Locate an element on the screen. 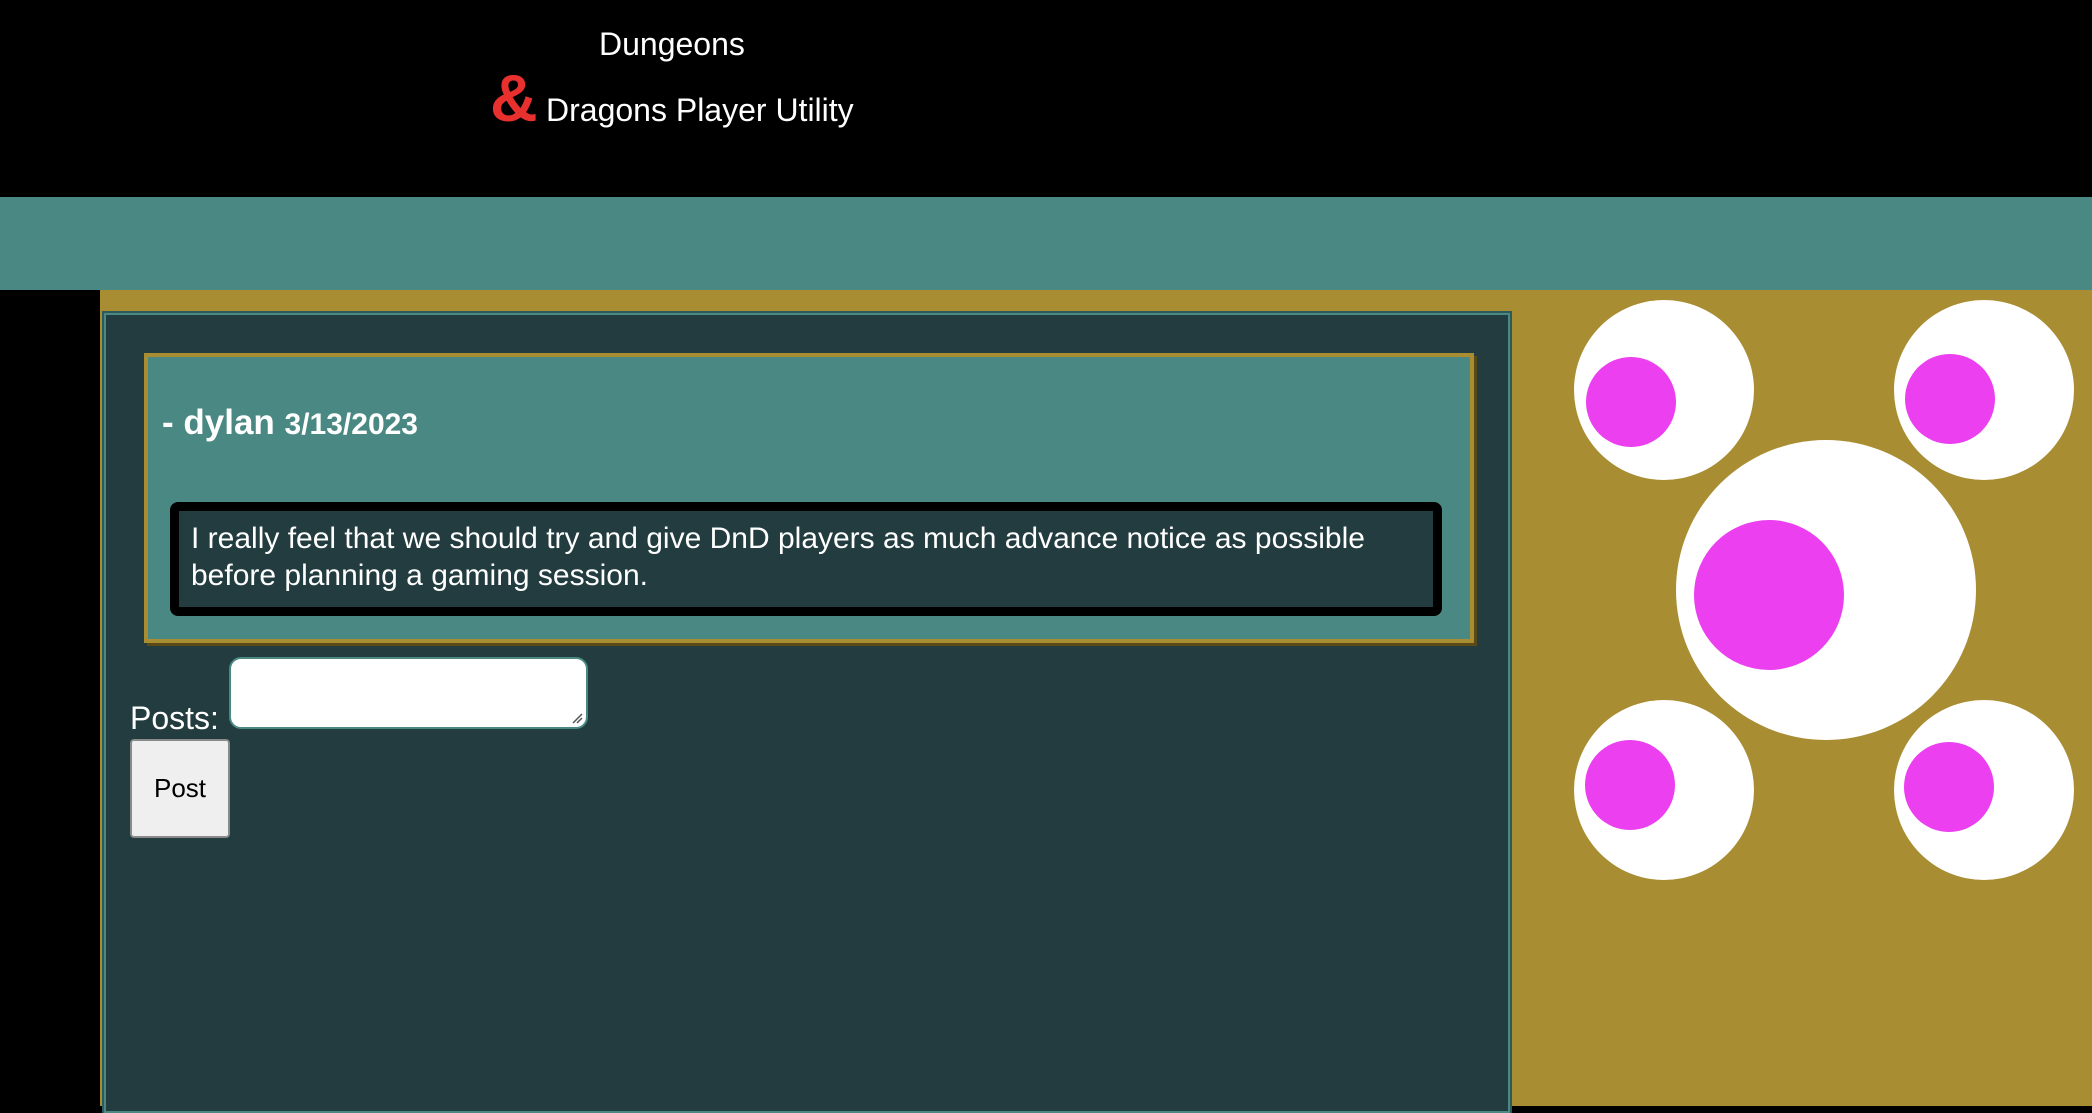 The width and height of the screenshot is (2092, 1113). nav-bar is located at coordinates (1046, 243).